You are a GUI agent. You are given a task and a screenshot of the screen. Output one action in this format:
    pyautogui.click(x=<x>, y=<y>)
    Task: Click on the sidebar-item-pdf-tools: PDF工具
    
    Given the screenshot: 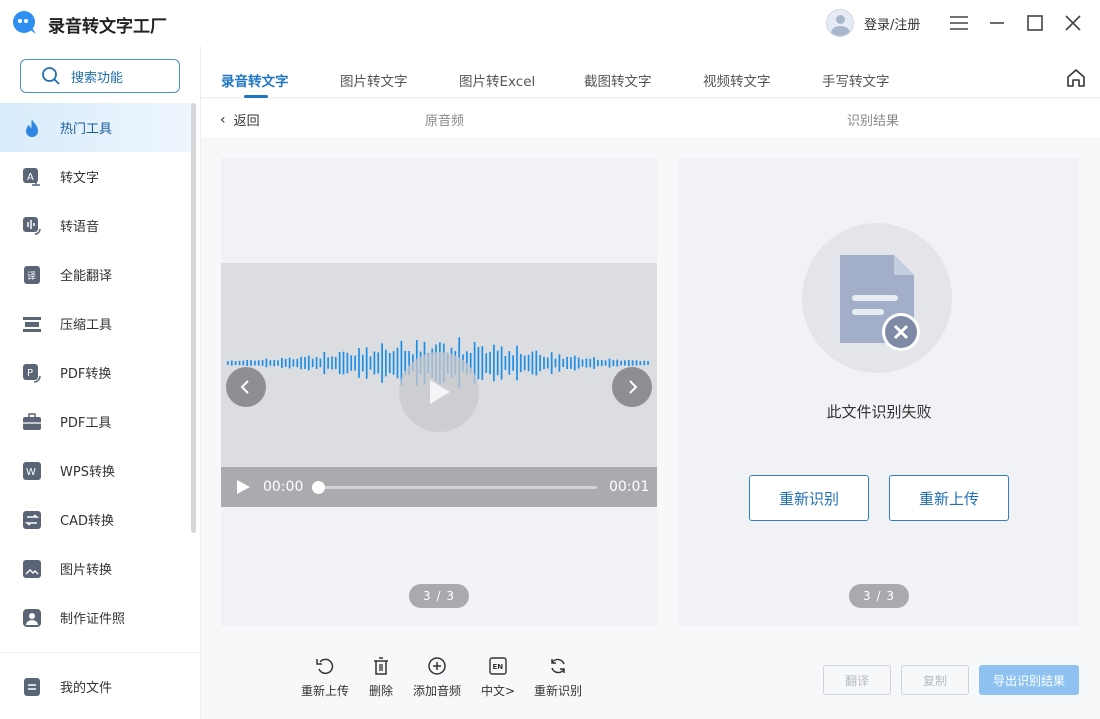 What is the action you would take?
    pyautogui.click(x=96, y=421)
    